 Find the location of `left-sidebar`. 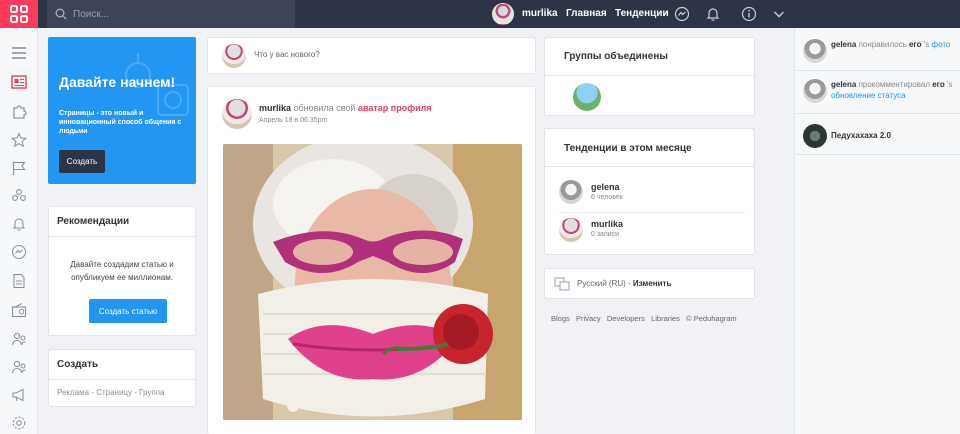

left-sidebar is located at coordinates (19, 231).